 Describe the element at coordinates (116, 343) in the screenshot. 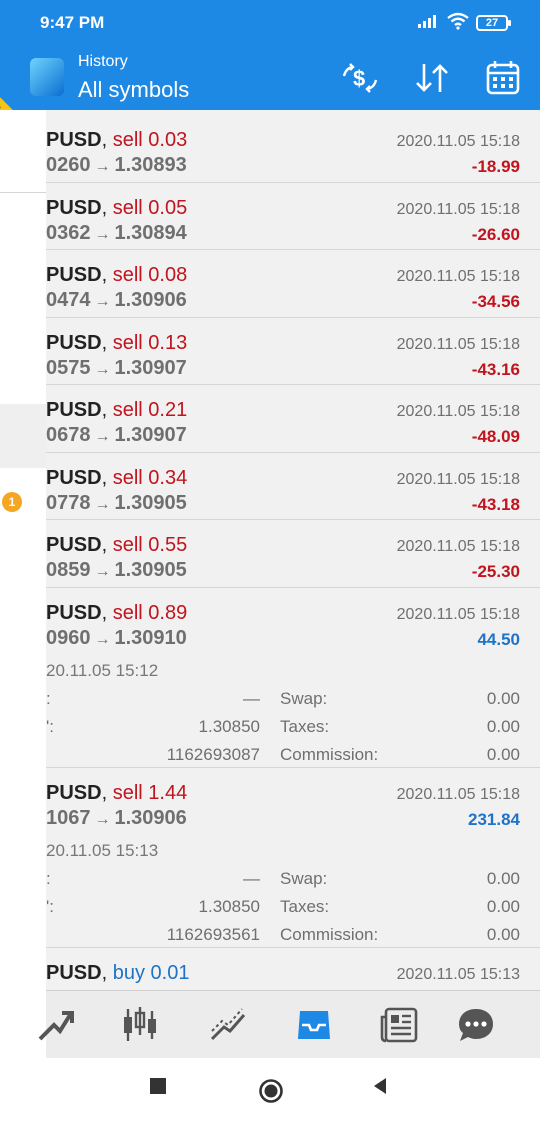

I see `trade-title: PUSD, sell 0.13` at that location.